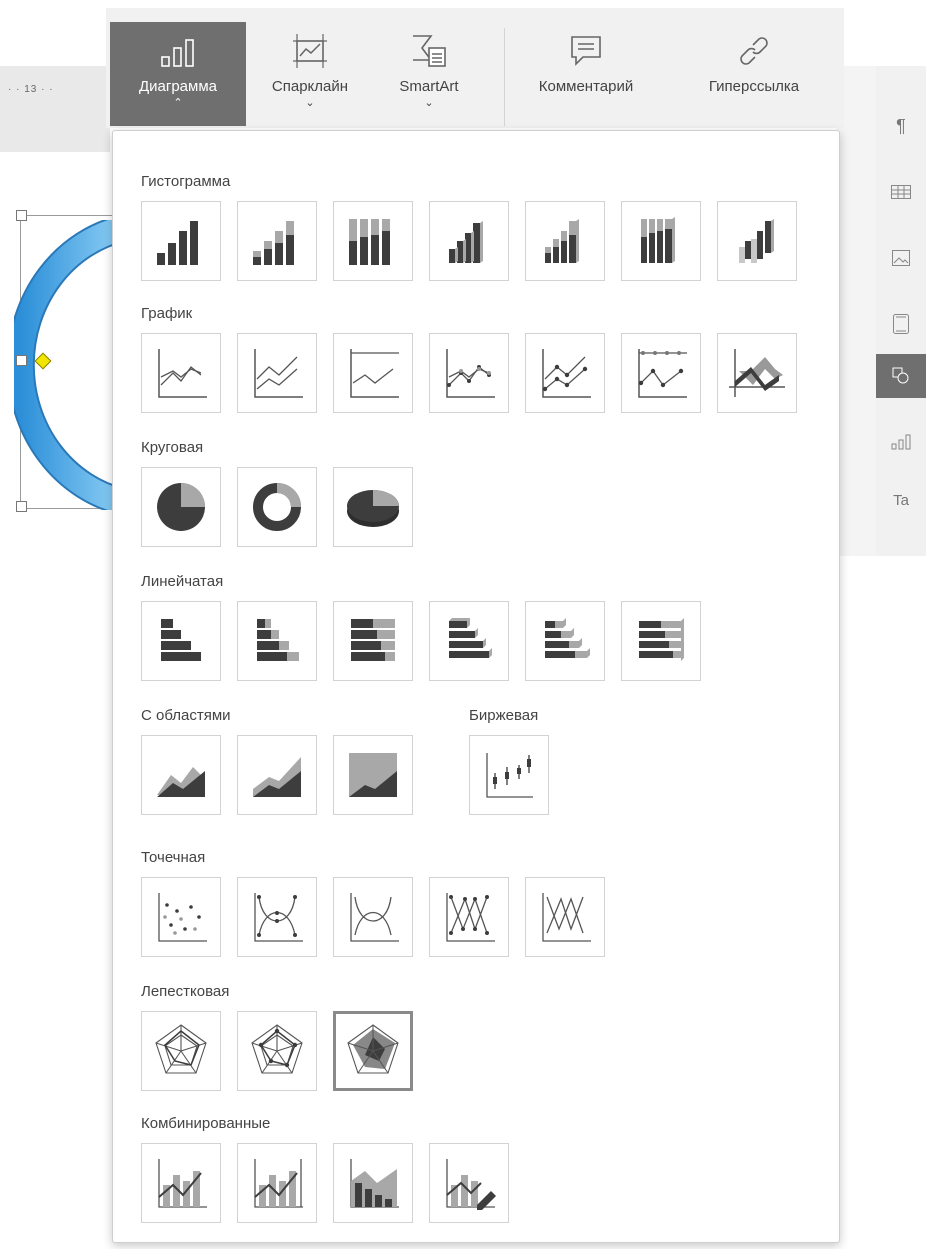  Describe the element at coordinates (181, 241) in the screenshot. I see `column-clustered-chart-icon` at that location.